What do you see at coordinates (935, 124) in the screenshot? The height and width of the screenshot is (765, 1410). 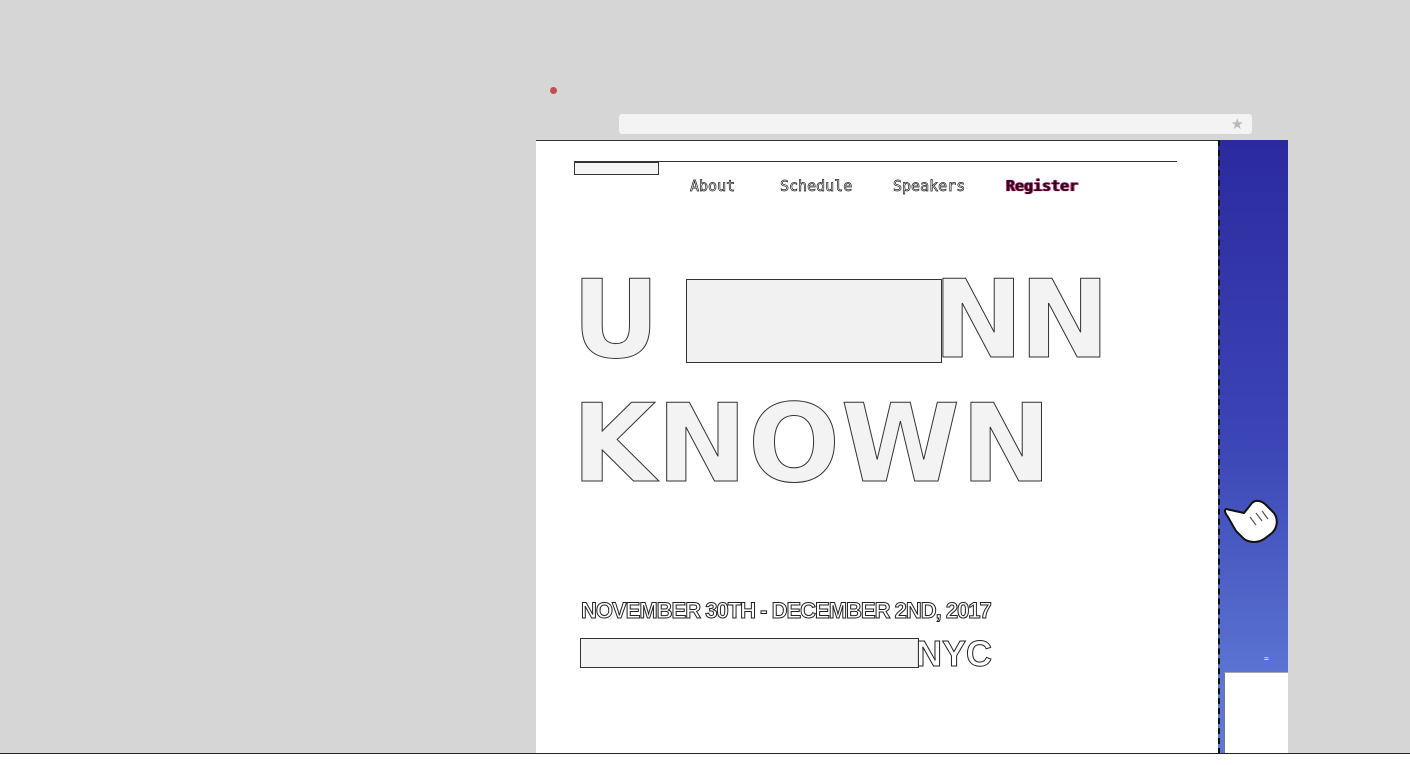 I see `address-bar: ★` at bounding box center [935, 124].